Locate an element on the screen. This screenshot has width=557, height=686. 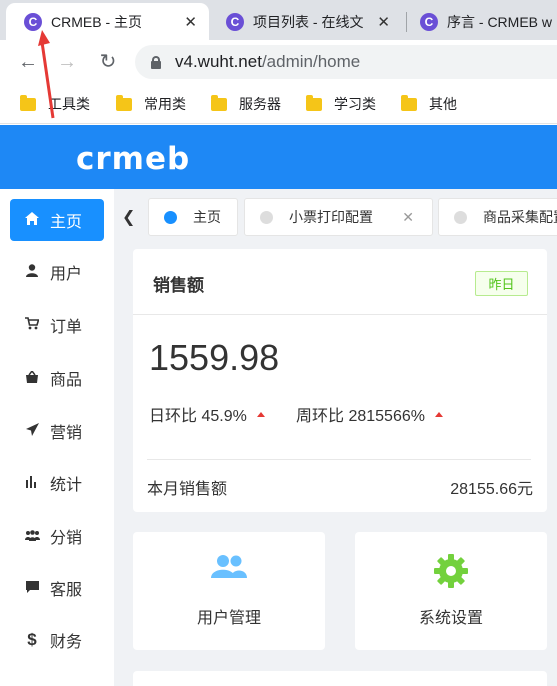
browser-tab-crmeb-home: C CRMEB - 主页 ✕ is located at coordinates (107, 21).